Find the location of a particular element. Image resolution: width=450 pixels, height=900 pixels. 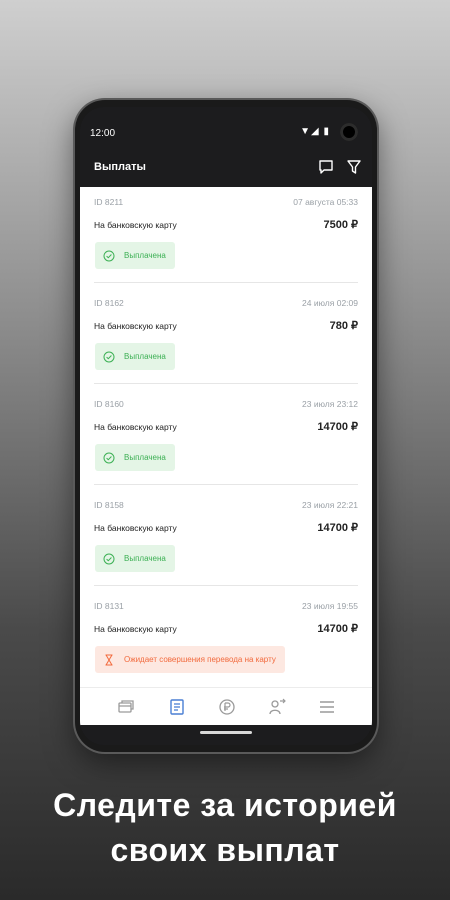

chat-icon is located at coordinates (326, 167).